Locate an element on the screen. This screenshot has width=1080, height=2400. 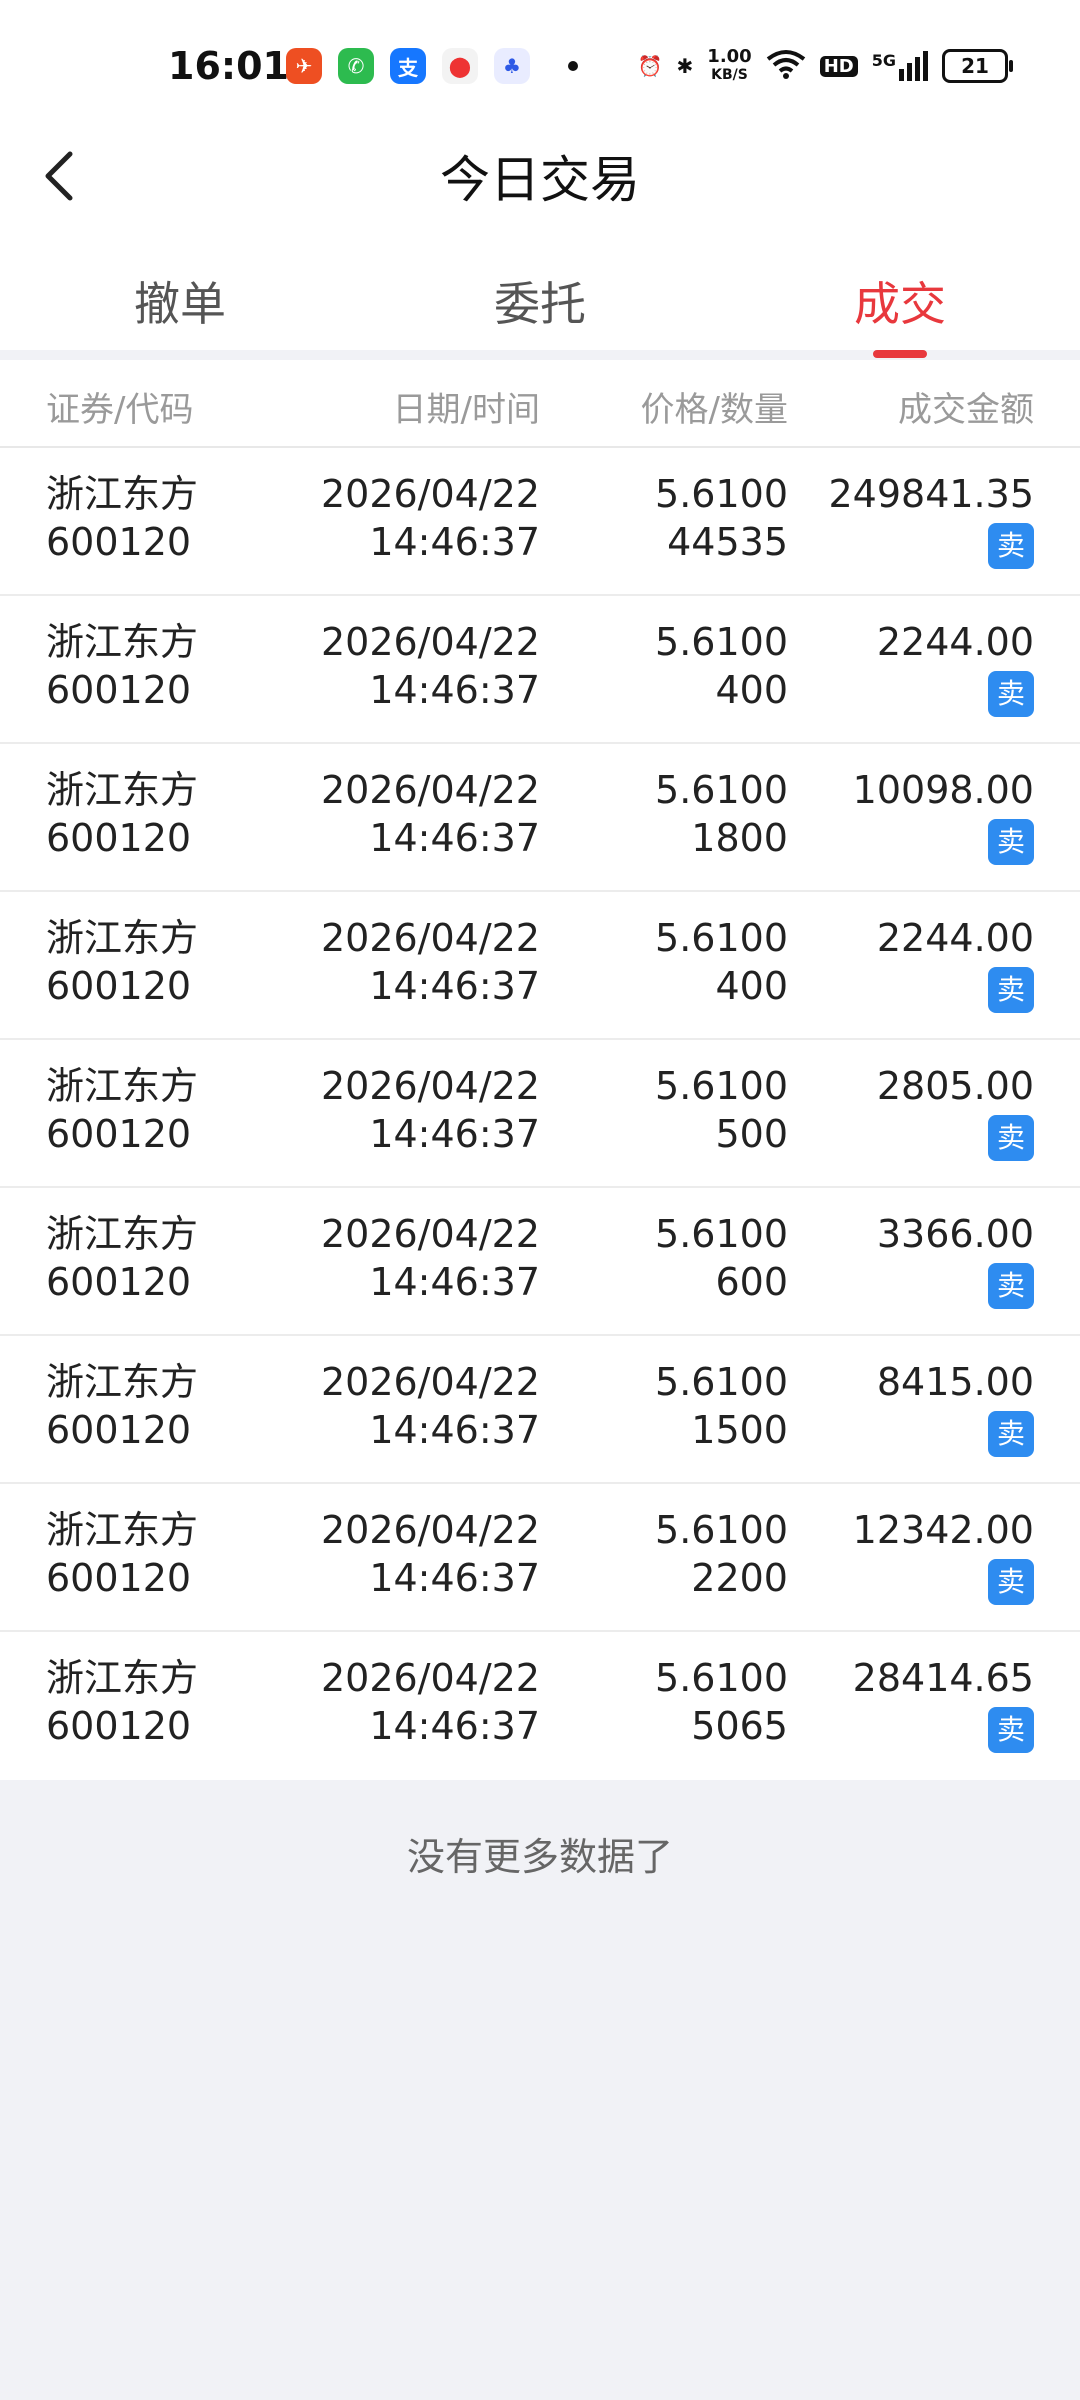
trade-quantity: 5065 is located at coordinates (739, 1726).